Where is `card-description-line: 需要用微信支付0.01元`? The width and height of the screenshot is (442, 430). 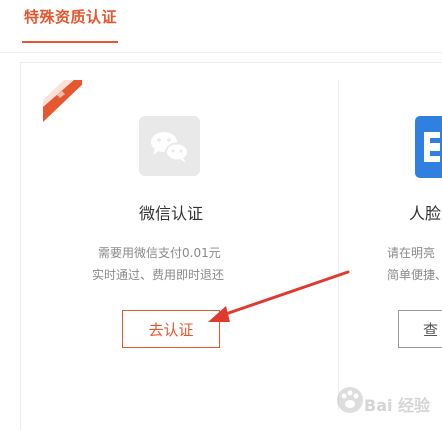 card-description-line: 需要用微信支付0.01元 is located at coordinates (159, 253).